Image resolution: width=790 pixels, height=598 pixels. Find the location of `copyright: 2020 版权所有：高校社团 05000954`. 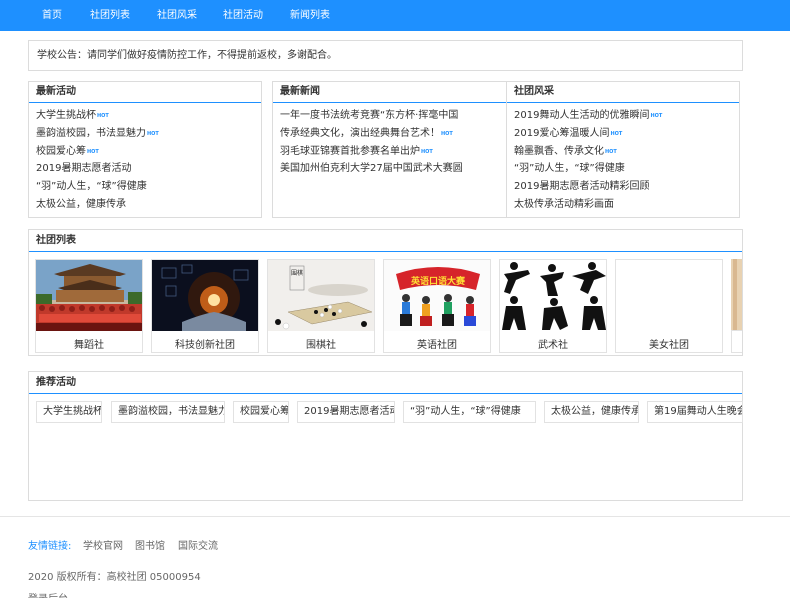

copyright: 2020 版权所有：高校社团 05000954 is located at coordinates (114, 577).